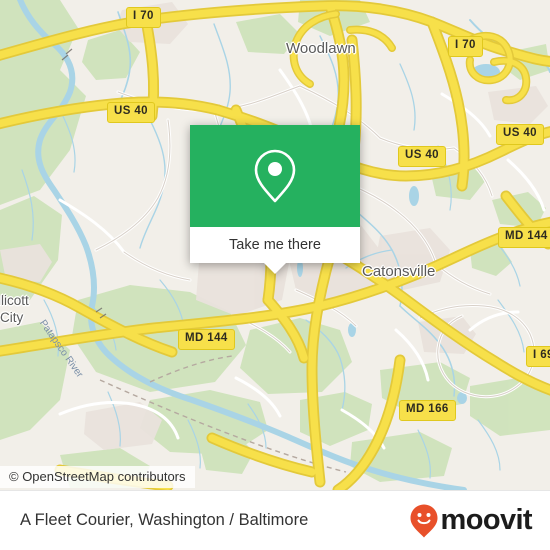 The image size is (550, 550). What do you see at coordinates (14, 300) in the screenshot?
I see `place-label-ellicott: llicott` at bounding box center [14, 300].